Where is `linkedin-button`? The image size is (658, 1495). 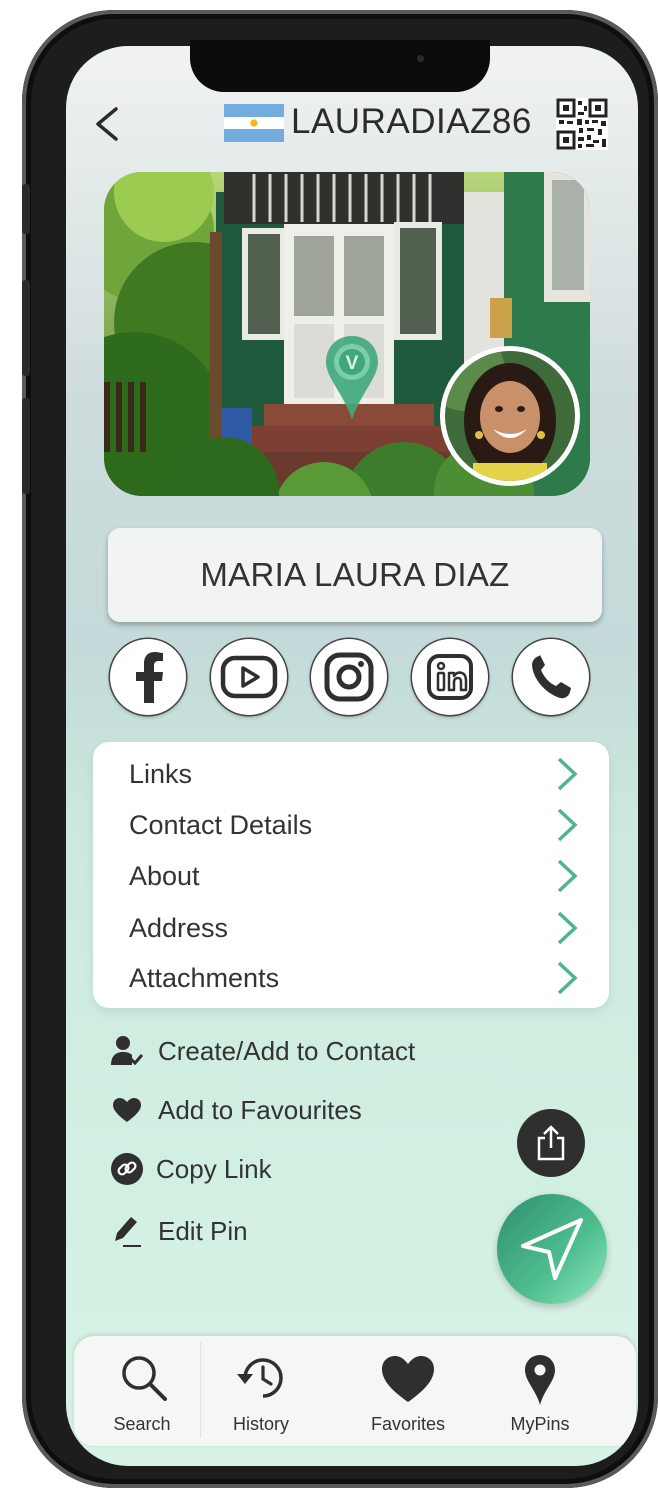 linkedin-button is located at coordinates (450, 677).